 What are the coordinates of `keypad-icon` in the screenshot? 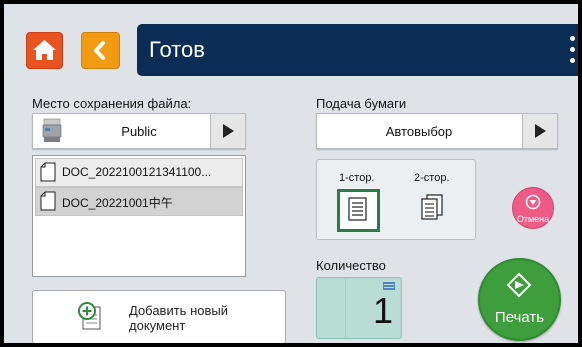 It's located at (389, 286).